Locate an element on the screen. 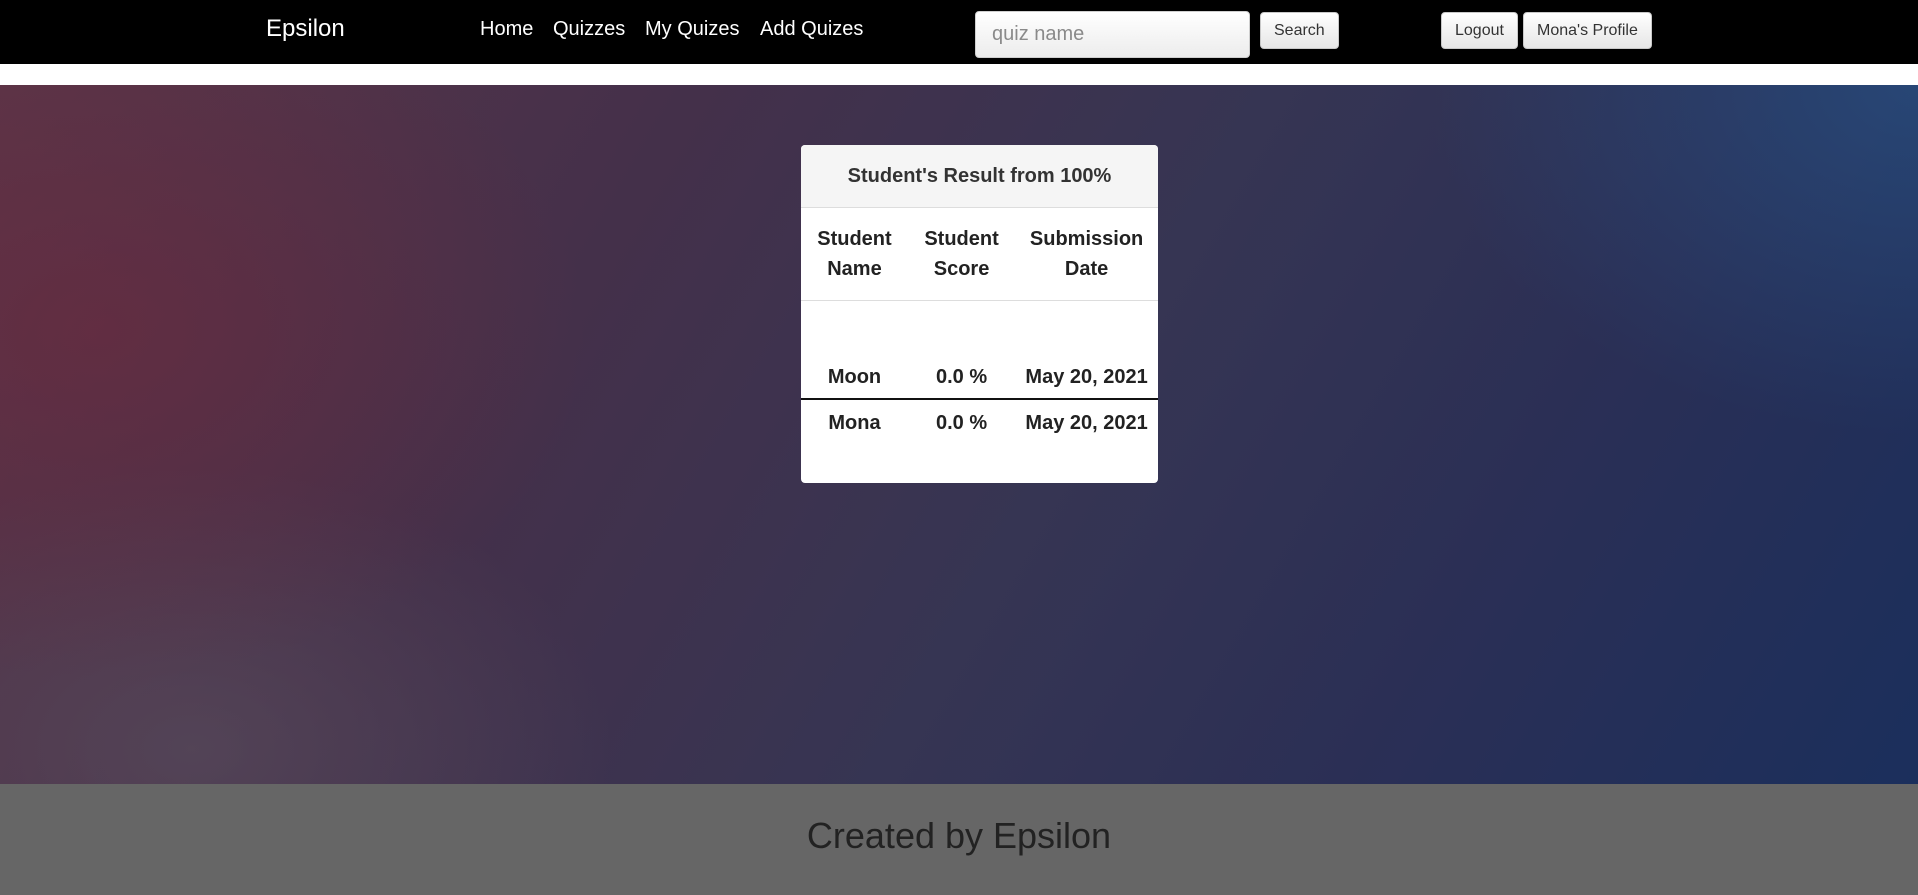  footer-text: Created by Epsilon is located at coordinates (959, 835).